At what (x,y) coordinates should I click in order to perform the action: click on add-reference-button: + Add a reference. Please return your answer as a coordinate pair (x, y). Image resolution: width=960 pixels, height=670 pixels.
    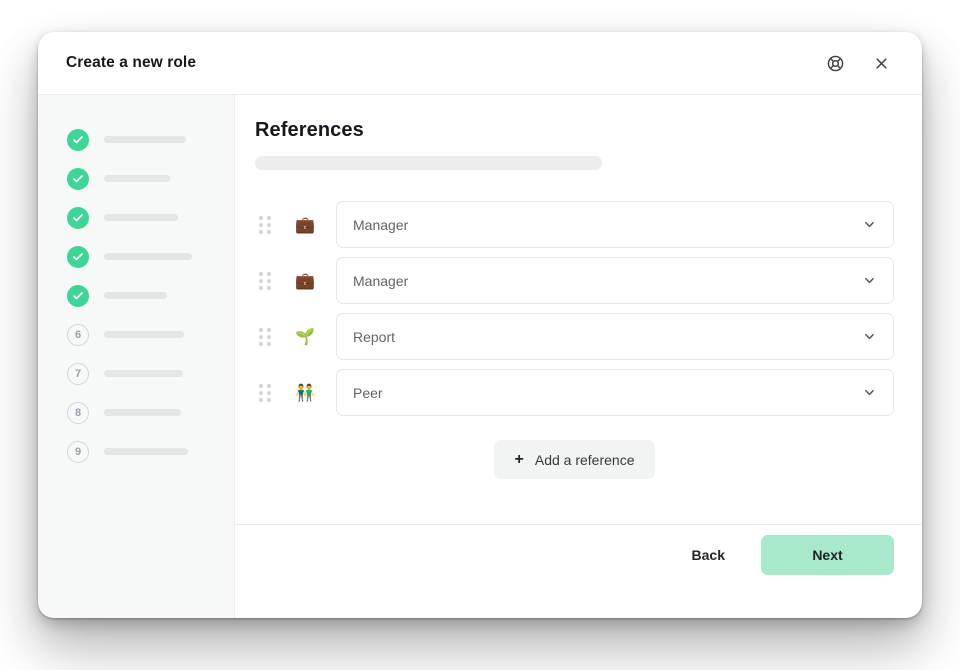
    Looking at the image, I should click on (574, 459).